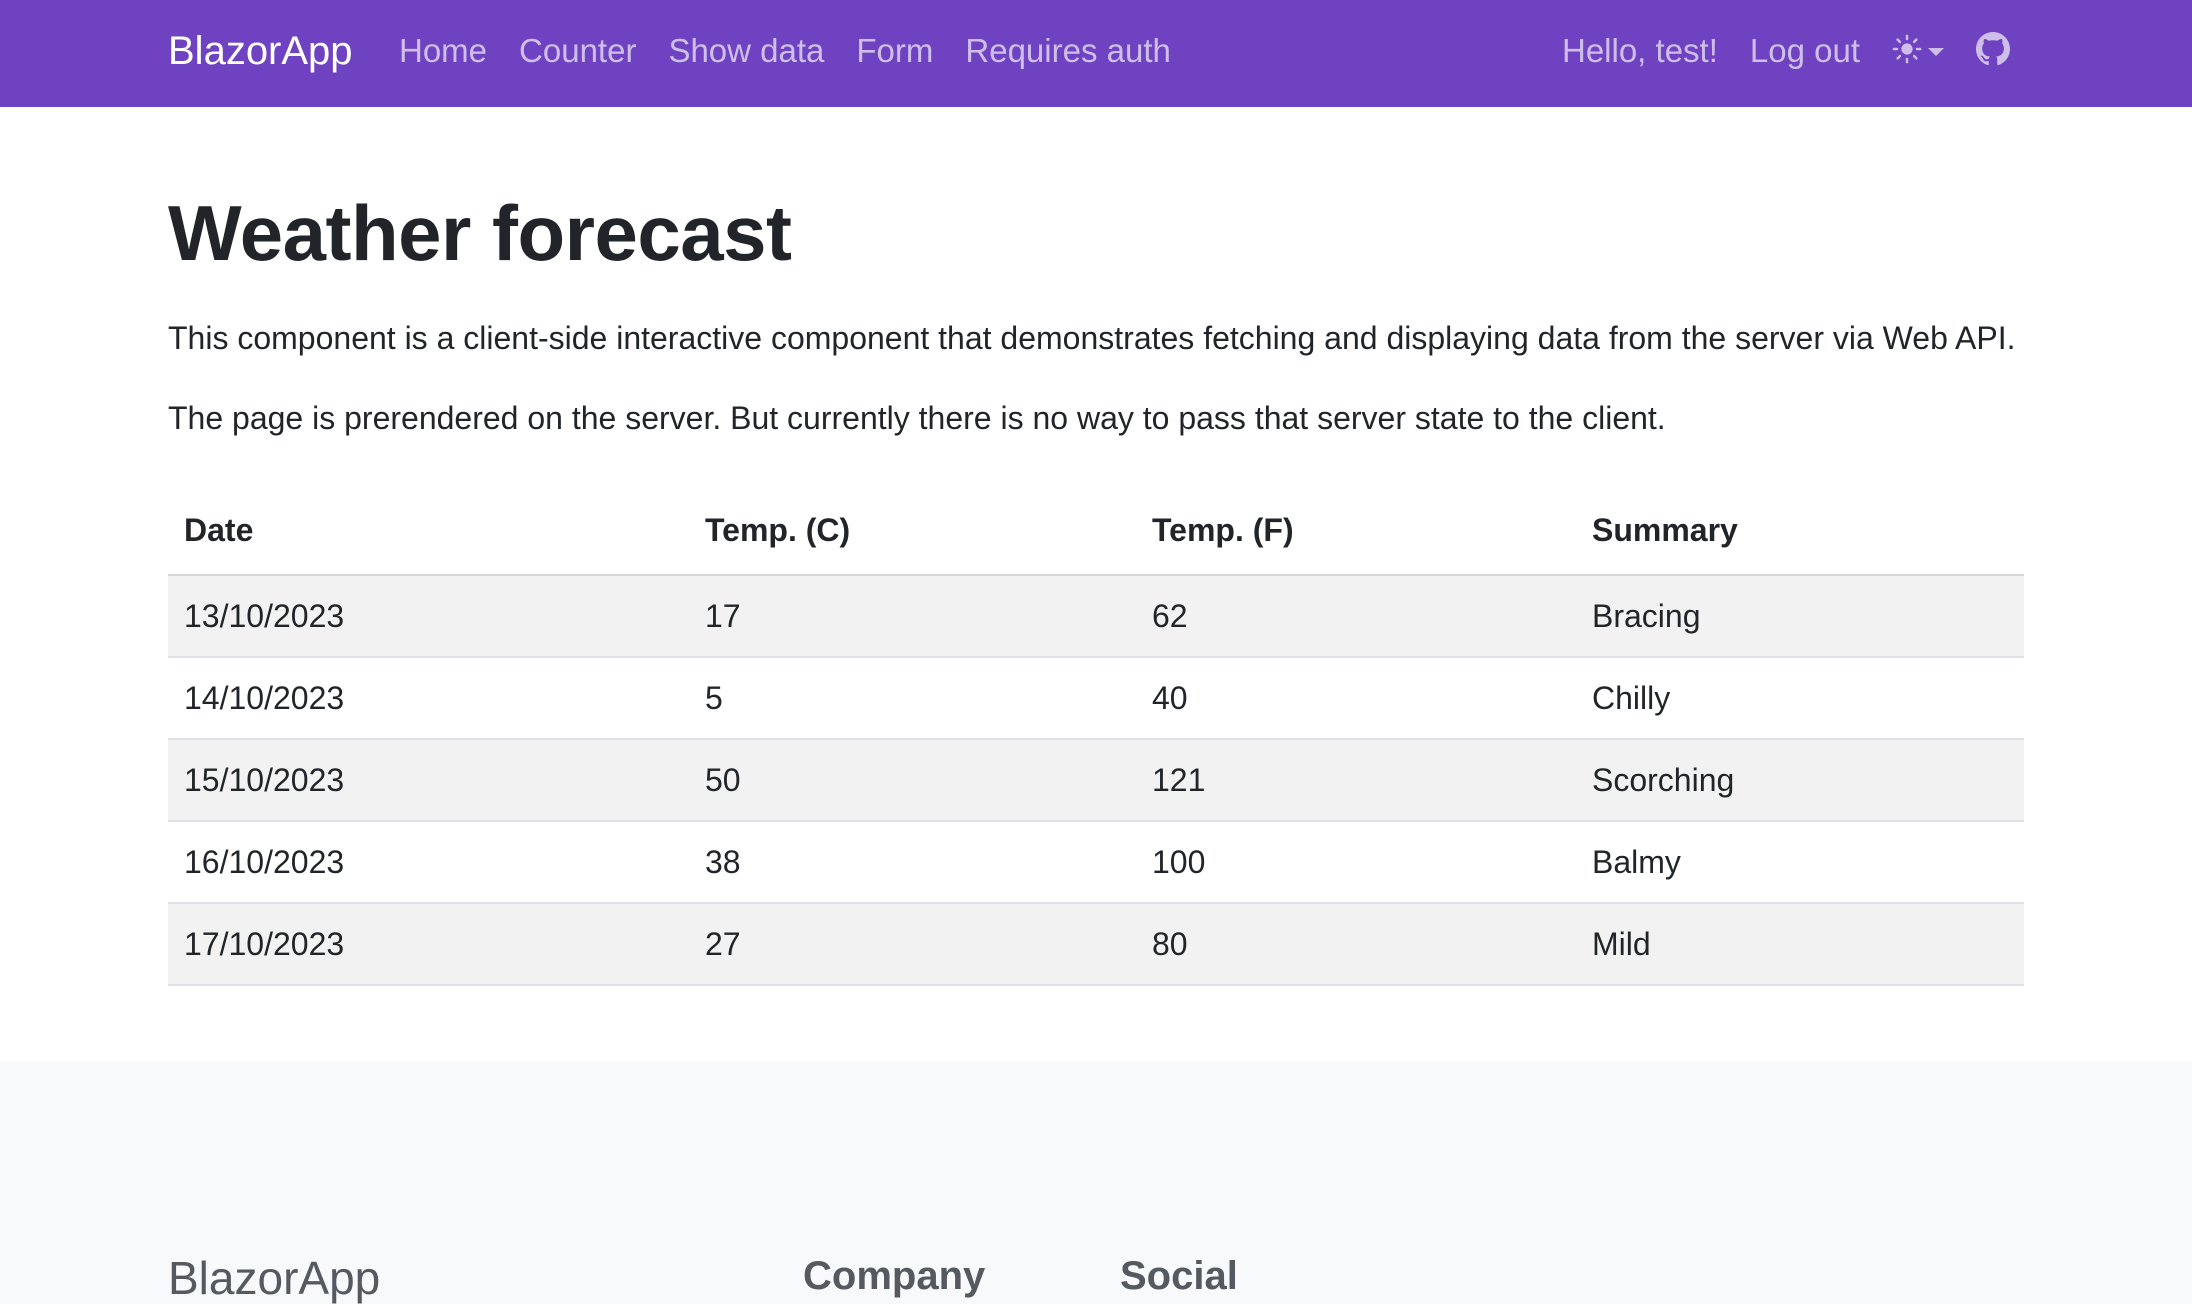  Describe the element at coordinates (480, 233) in the screenshot. I see `page-title: Weather forecast` at that location.